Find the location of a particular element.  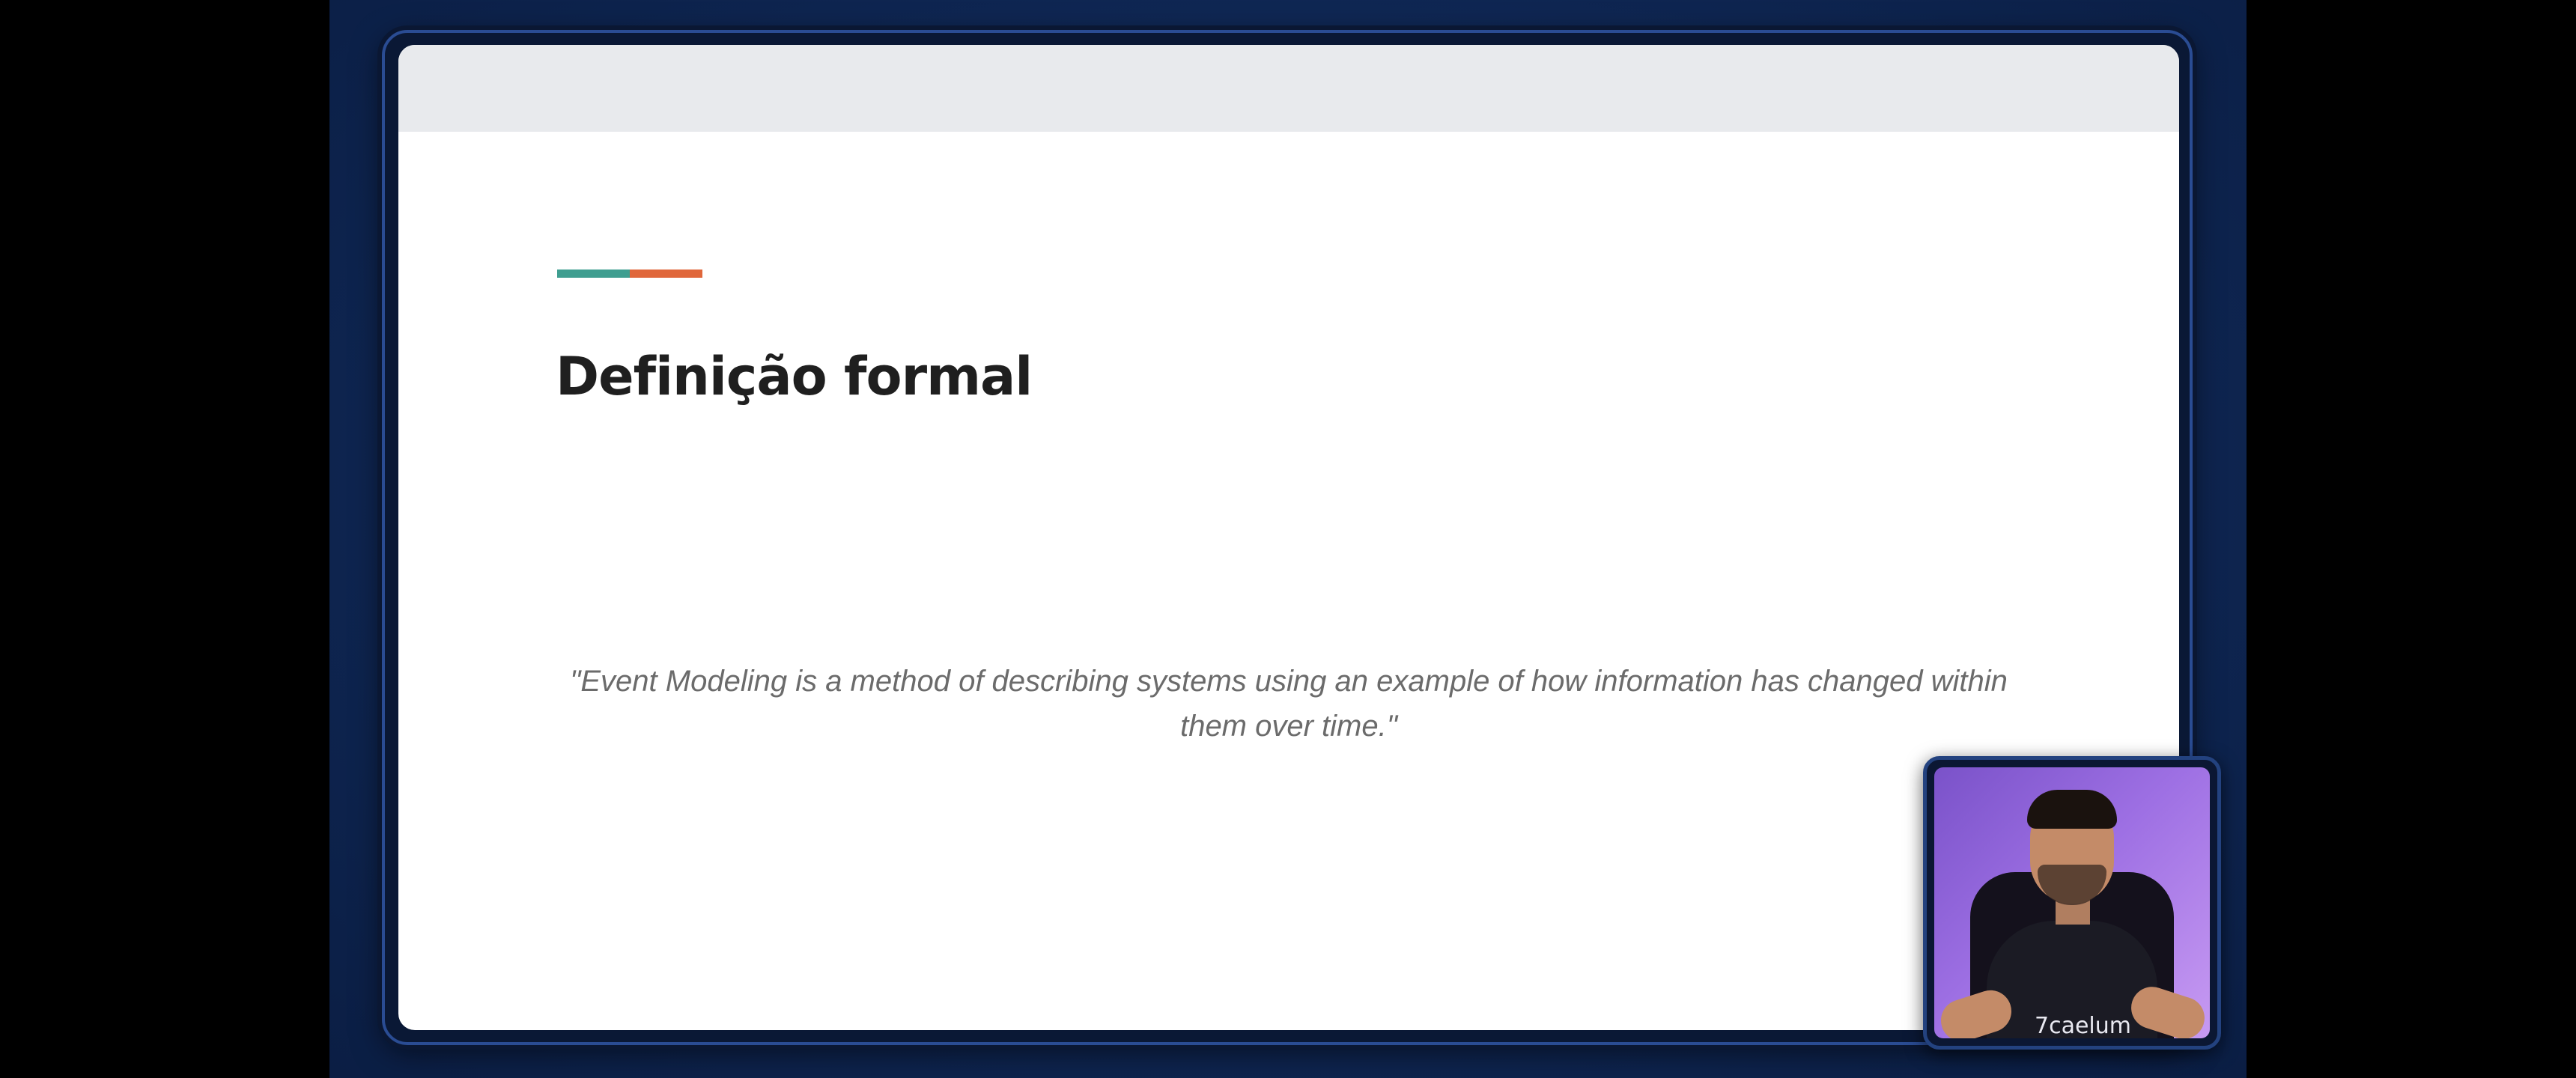

accent-line-orange is located at coordinates (666, 274).